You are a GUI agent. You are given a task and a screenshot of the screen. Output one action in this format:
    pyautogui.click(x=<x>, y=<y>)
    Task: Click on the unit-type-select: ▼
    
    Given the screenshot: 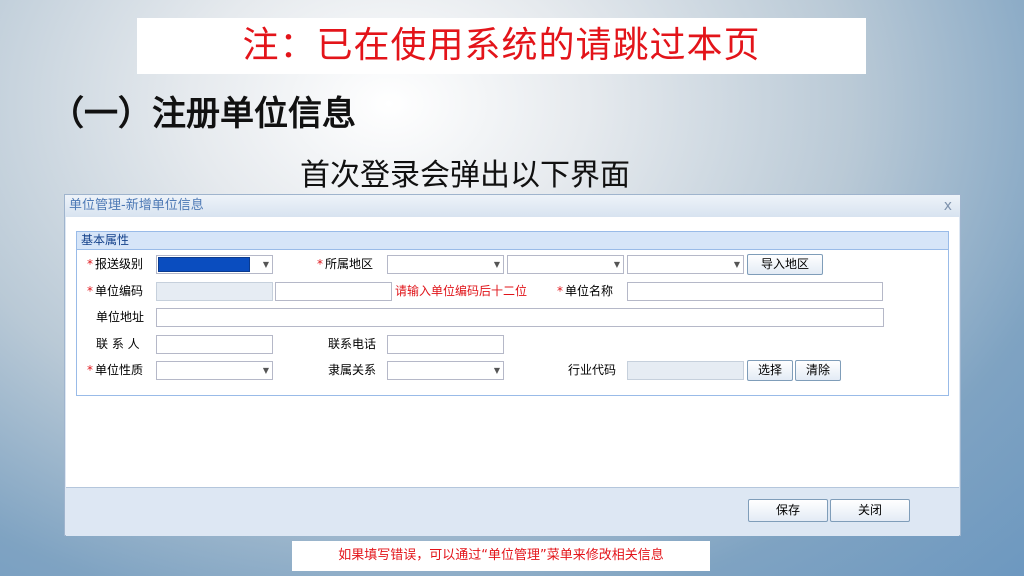 What is the action you would take?
    pyautogui.click(x=214, y=370)
    